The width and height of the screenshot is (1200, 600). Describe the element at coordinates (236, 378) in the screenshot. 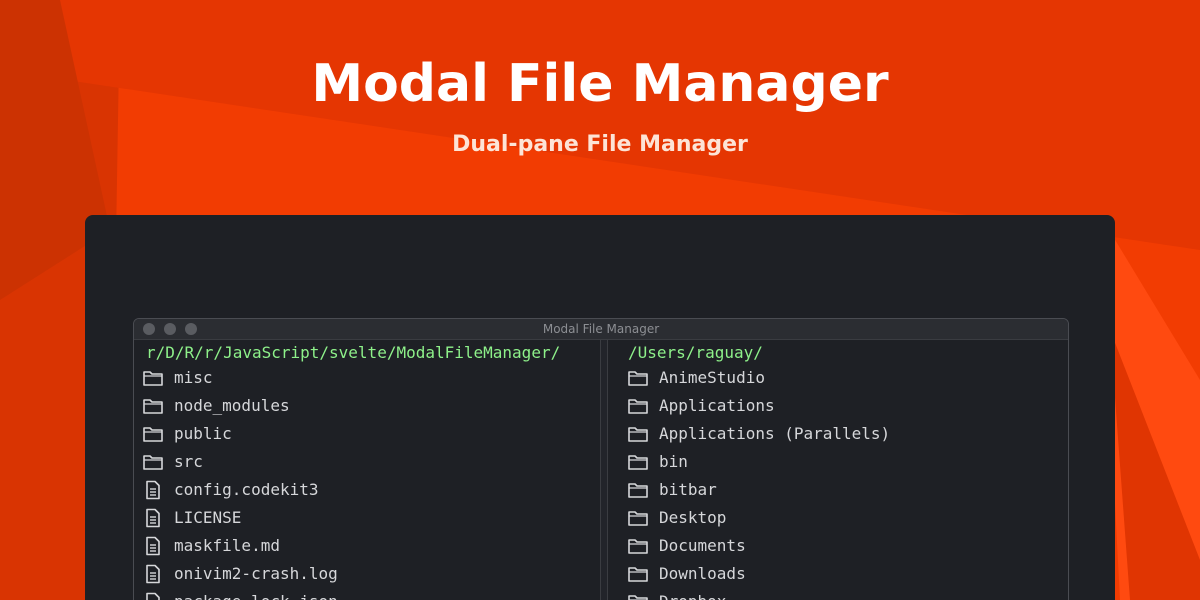

I see `file-entry: misc` at that location.